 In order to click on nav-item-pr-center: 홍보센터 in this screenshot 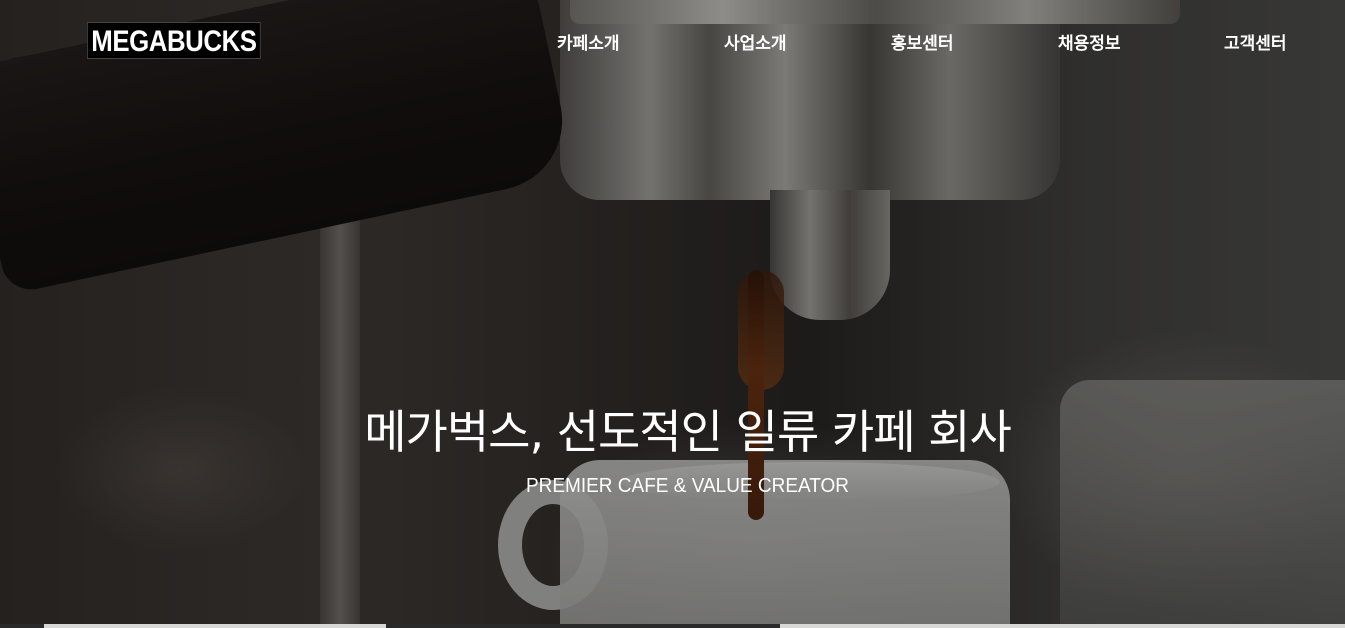, I will do `click(922, 44)`.